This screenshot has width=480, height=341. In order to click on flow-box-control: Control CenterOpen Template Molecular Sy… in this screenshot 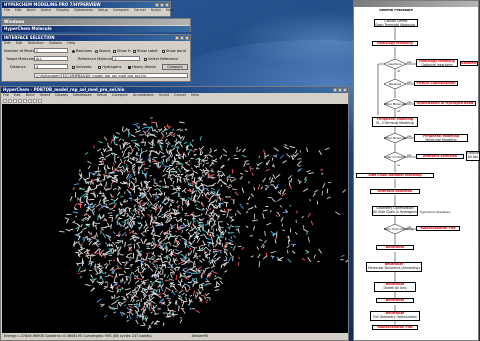, I will do `click(396, 23)`.